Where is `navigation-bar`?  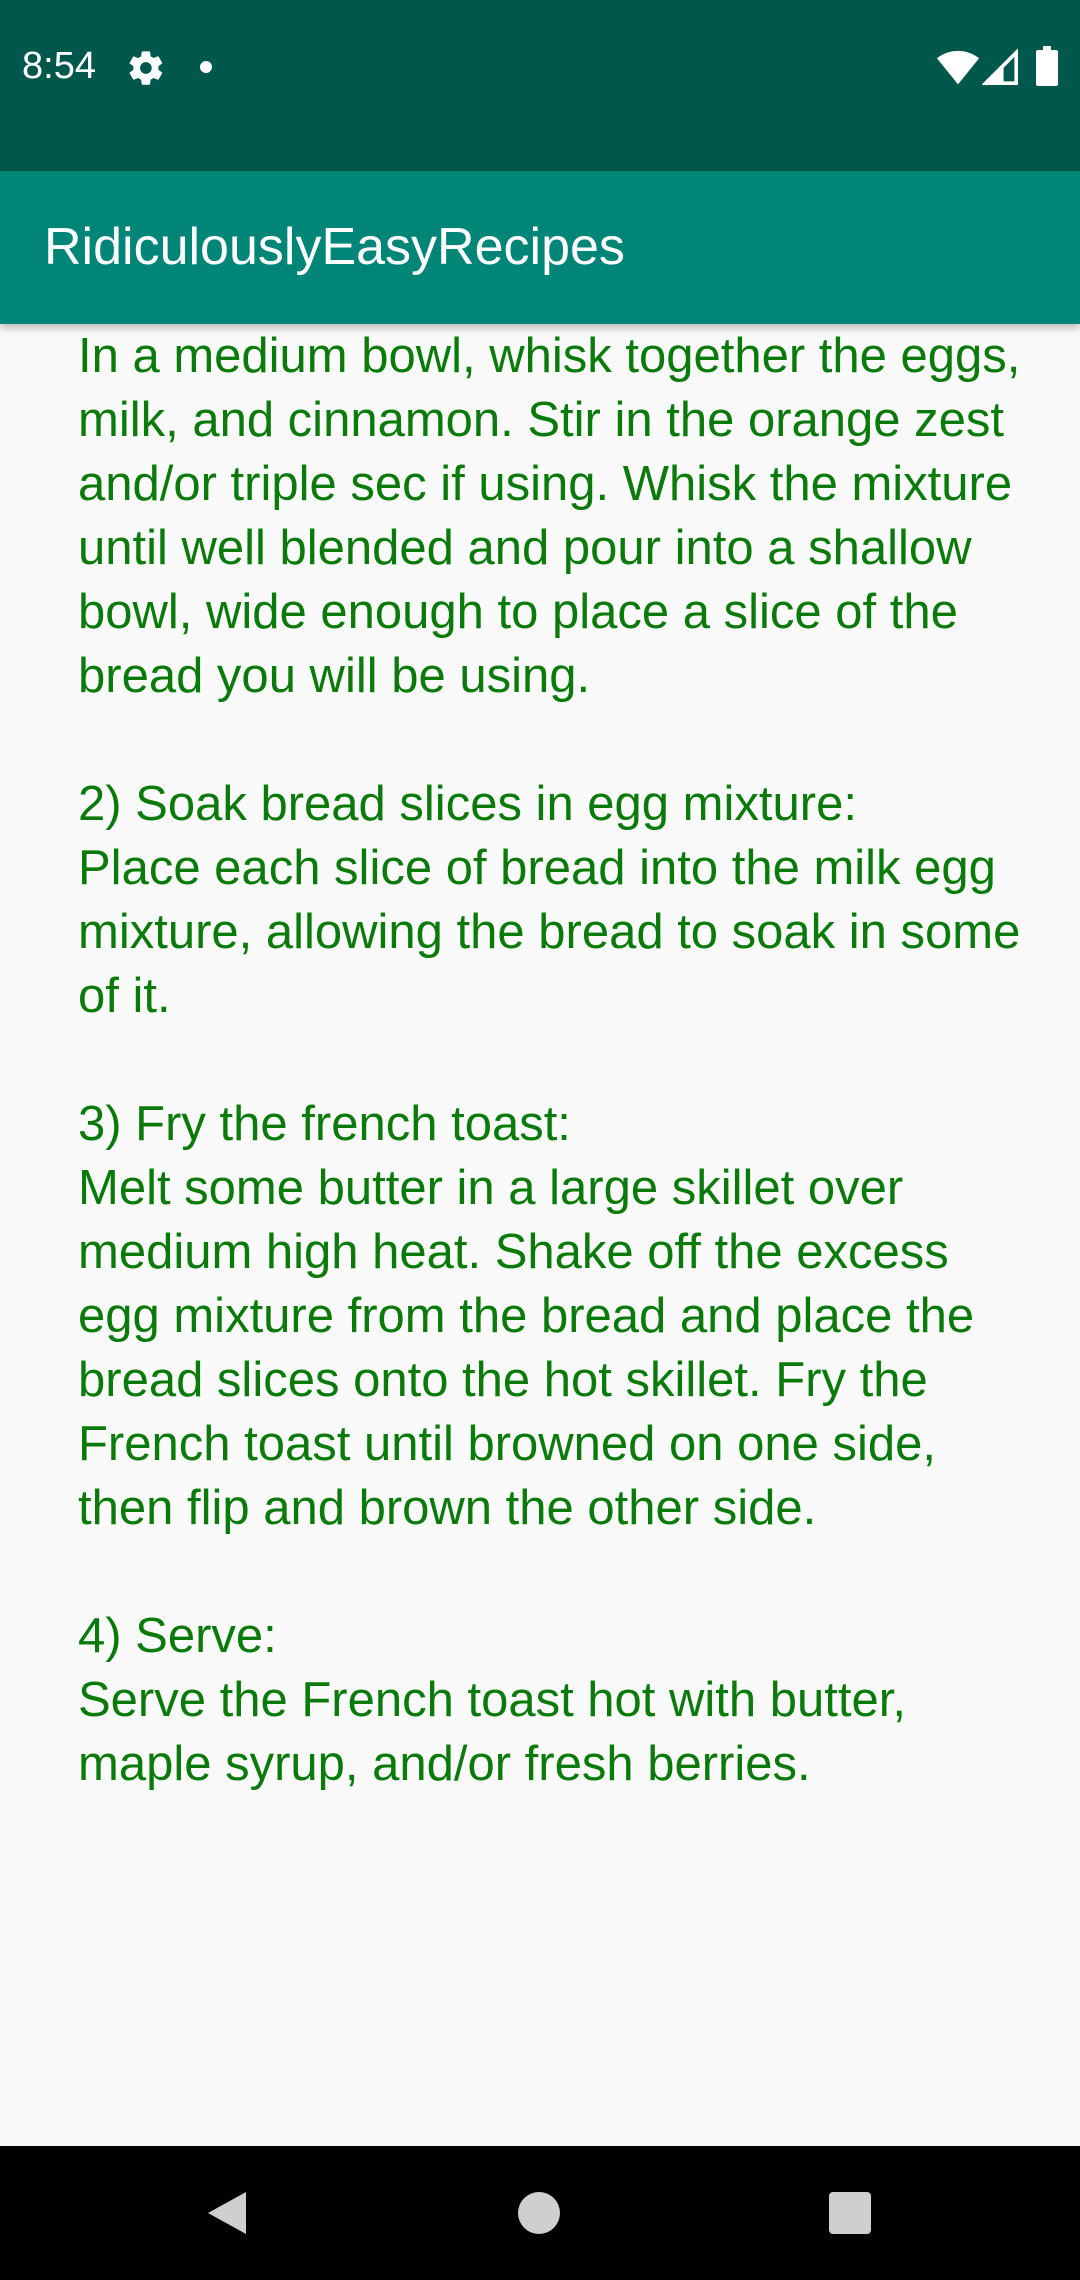
navigation-bar is located at coordinates (540, 2213).